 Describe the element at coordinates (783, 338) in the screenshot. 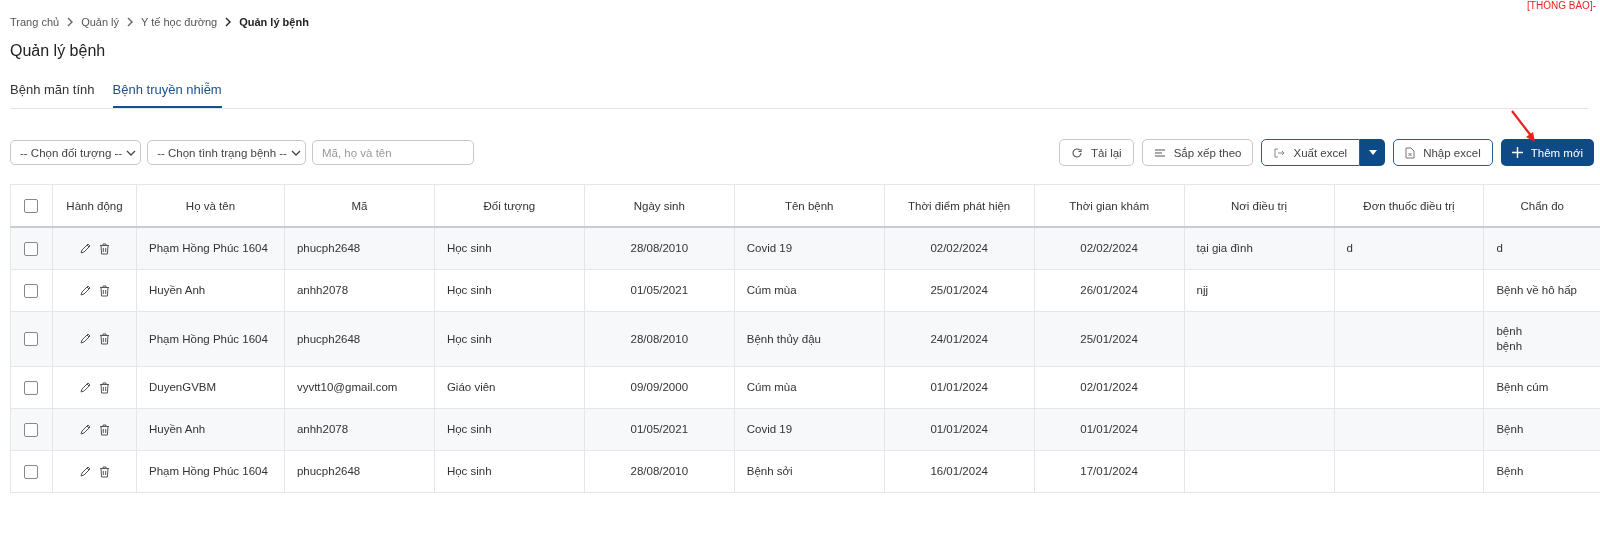

I see `disease-cell: Bệnh thủy đậu` at that location.